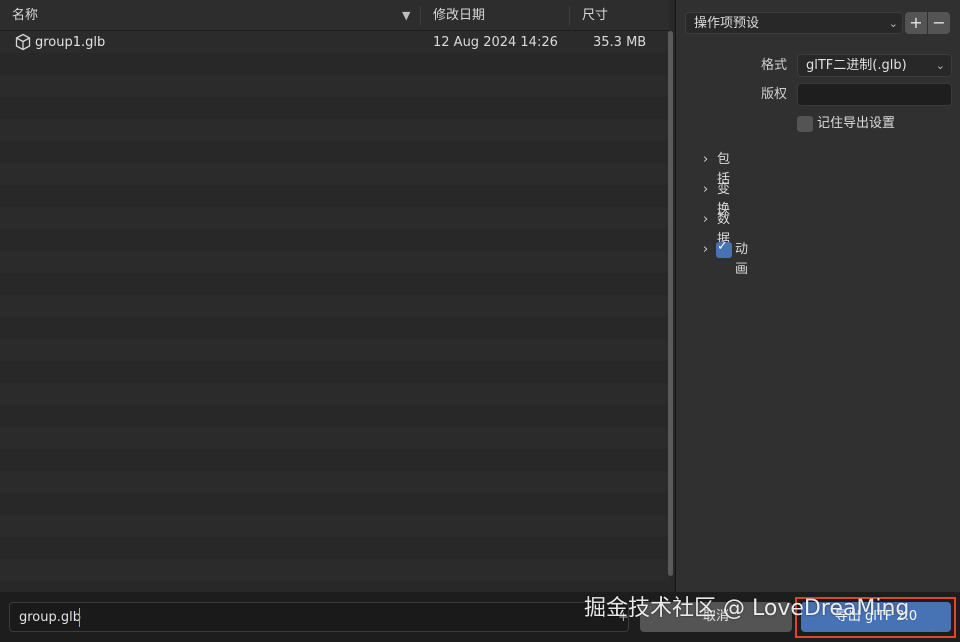  Describe the element at coordinates (334, 15) in the screenshot. I see `column-header: 名称 ▼ 修改日期 尺寸` at that location.